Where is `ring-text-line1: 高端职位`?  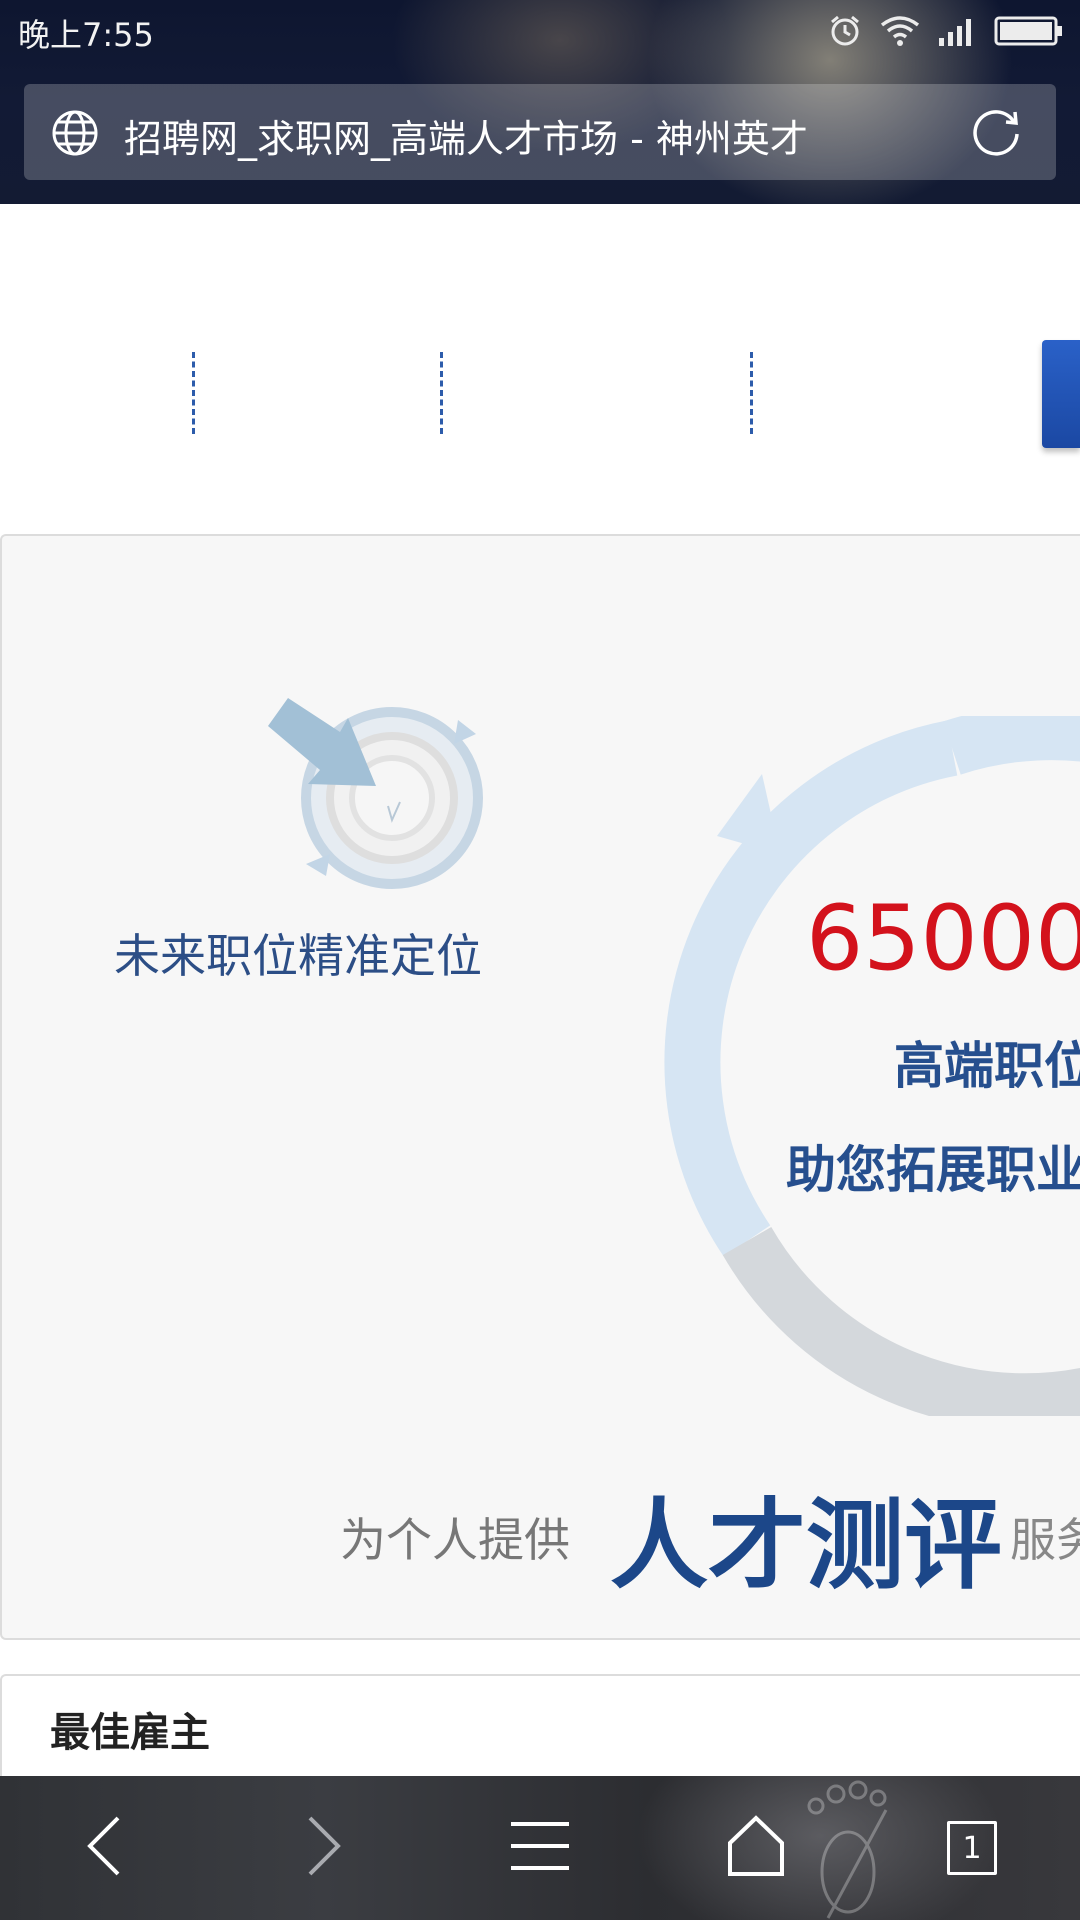 ring-text-line1: 高端职位 is located at coordinates (987, 1066).